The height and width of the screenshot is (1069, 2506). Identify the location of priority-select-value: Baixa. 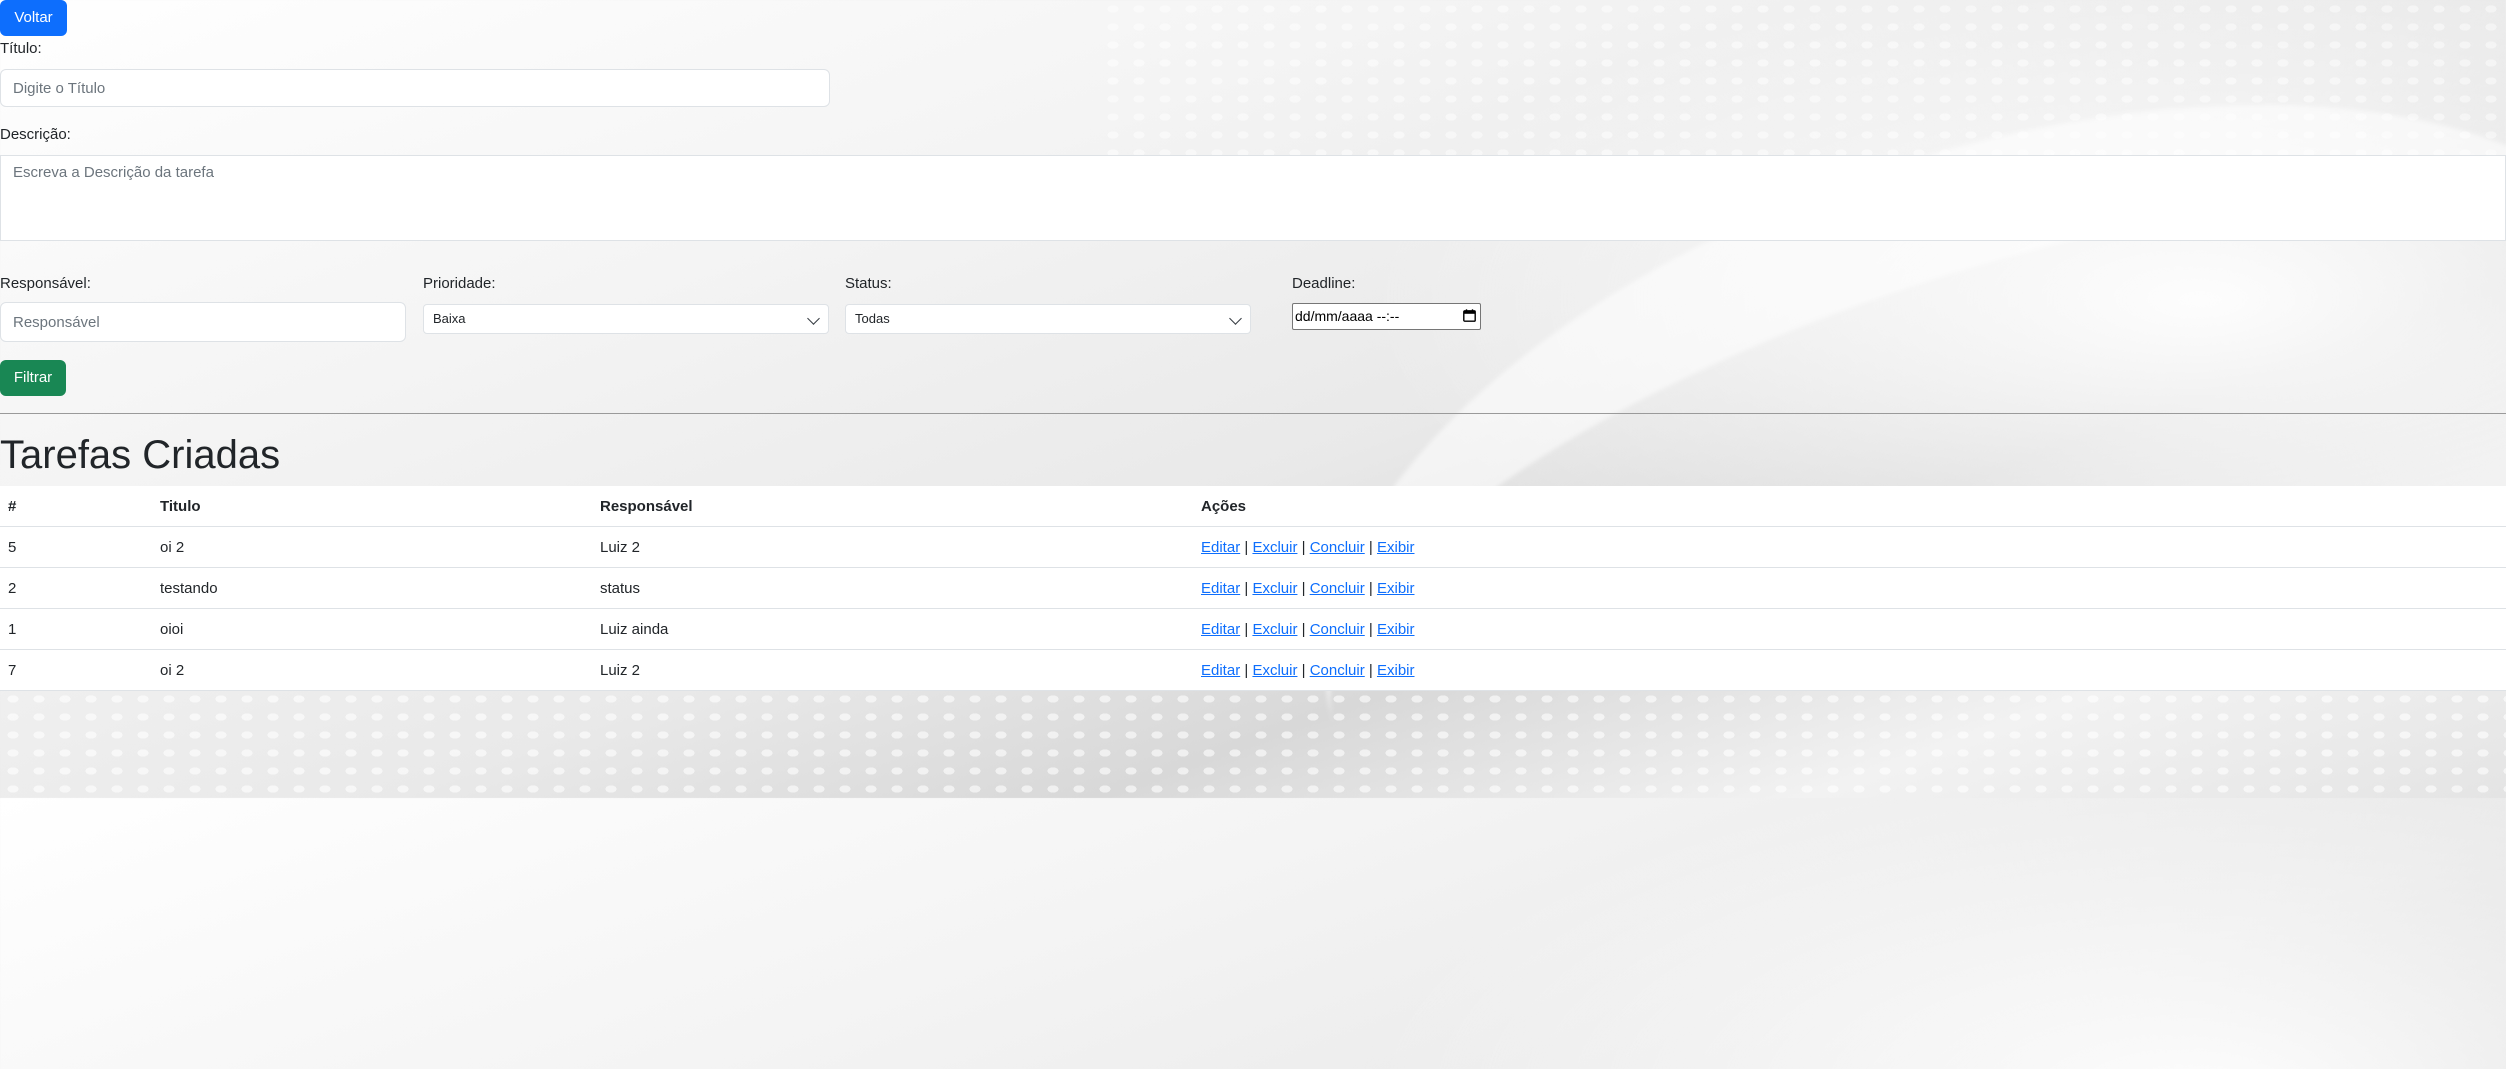
(449, 318).